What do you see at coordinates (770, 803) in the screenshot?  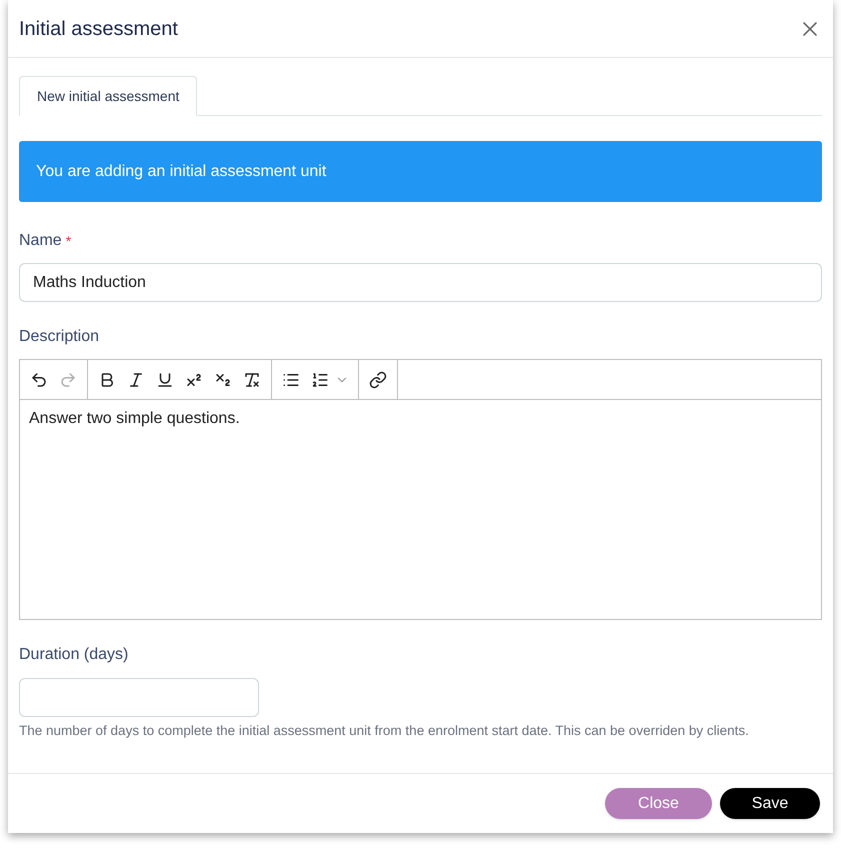 I see `save-button: Save` at bounding box center [770, 803].